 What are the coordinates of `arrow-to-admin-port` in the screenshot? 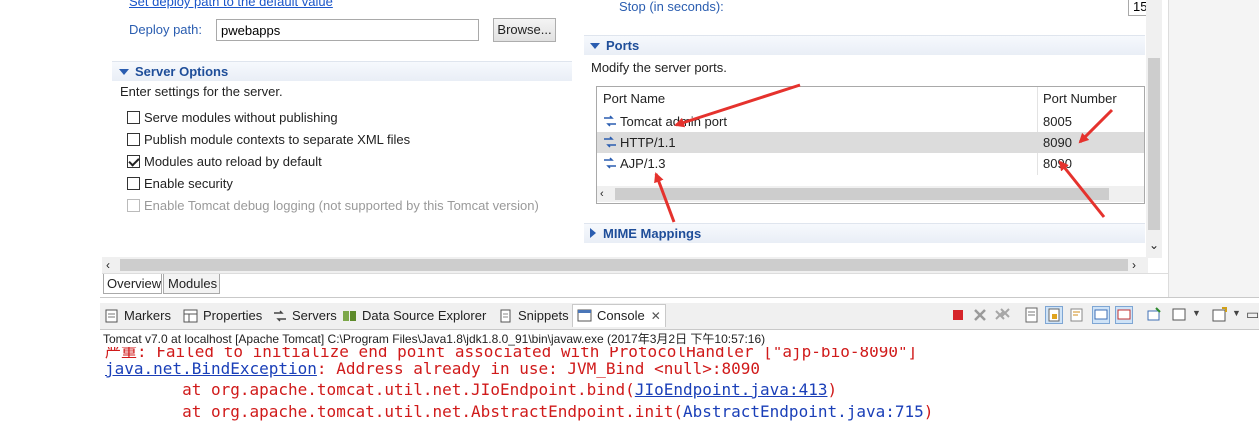 It's located at (737, 105).